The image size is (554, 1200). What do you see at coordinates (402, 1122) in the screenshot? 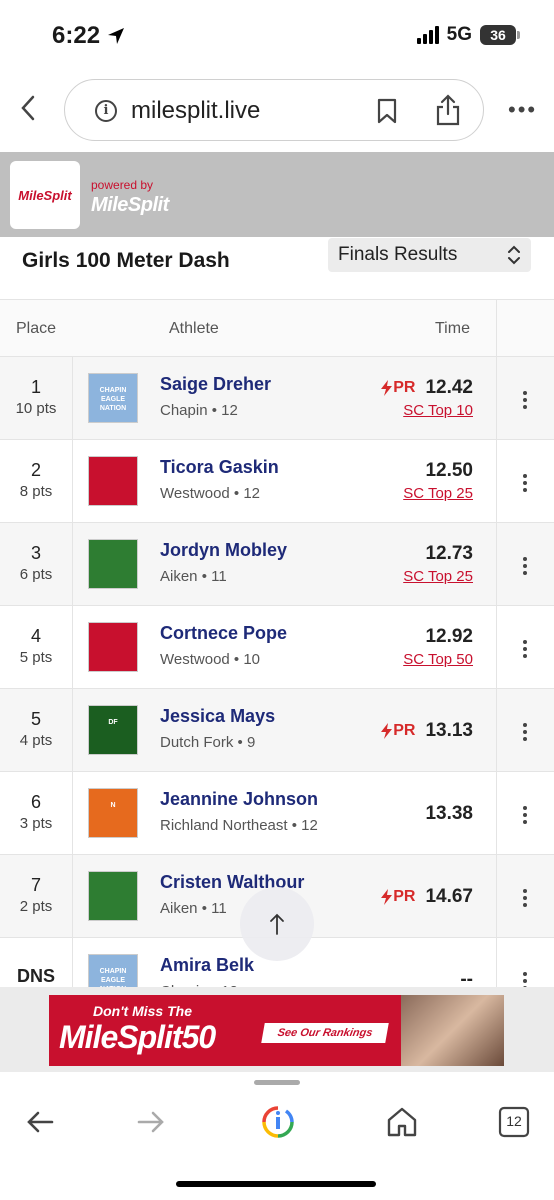
I see `home-icon` at bounding box center [402, 1122].